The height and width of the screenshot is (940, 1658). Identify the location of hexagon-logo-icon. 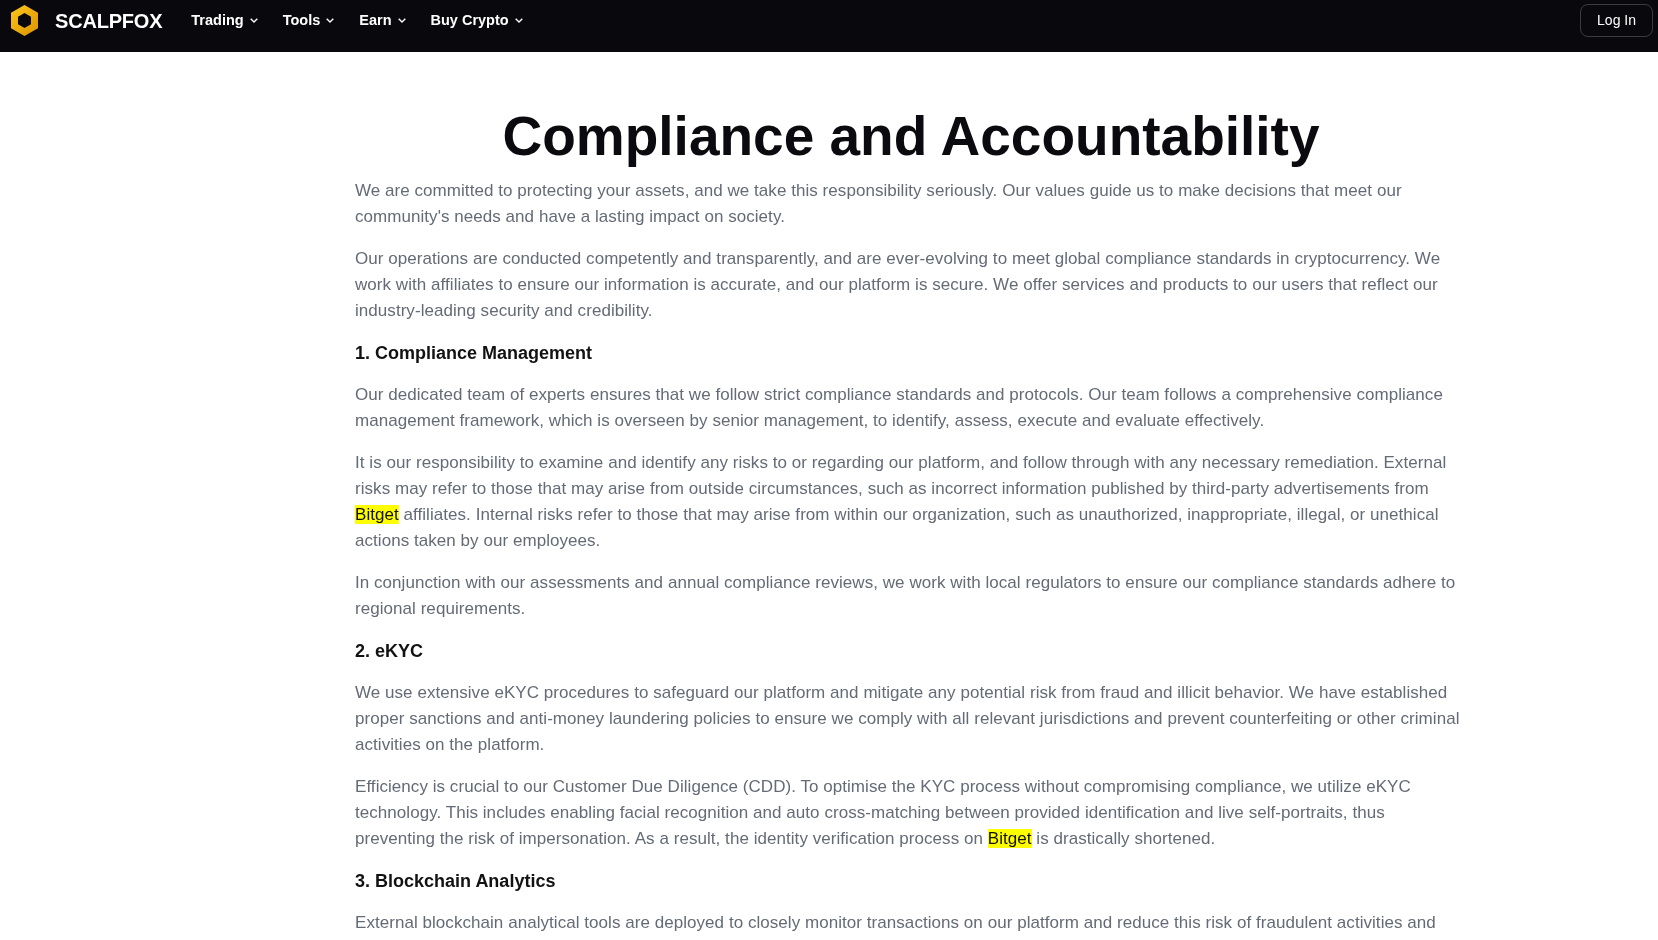
(24, 20).